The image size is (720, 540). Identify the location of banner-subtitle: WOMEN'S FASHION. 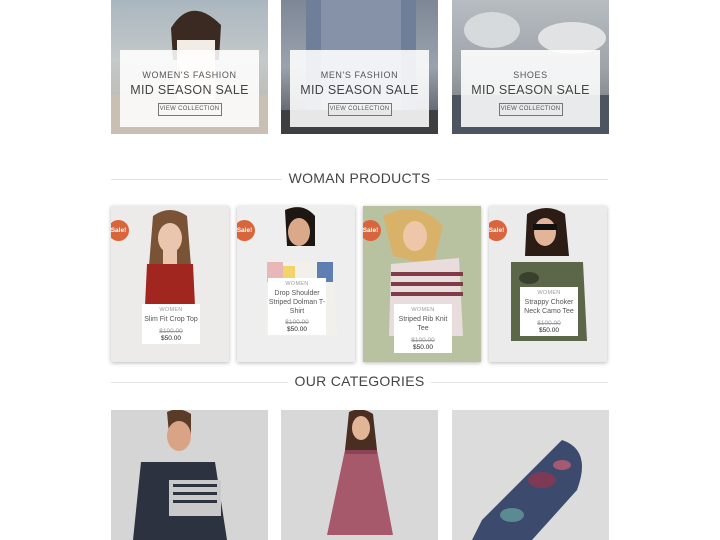
(189, 75).